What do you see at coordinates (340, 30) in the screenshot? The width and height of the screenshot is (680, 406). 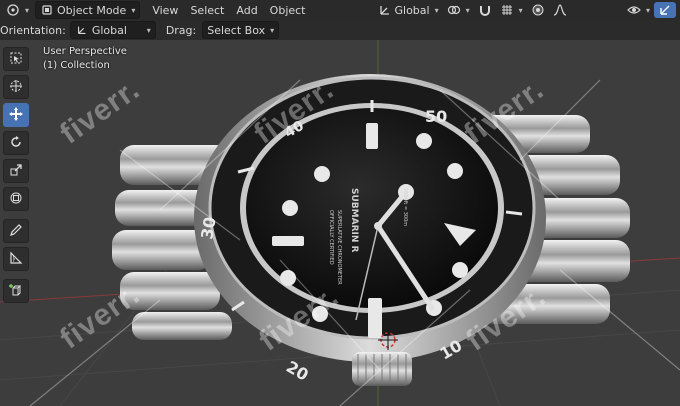 I see `tool-settings-bar: Orientation: Global ▾ Drag: Select Box ▾` at bounding box center [340, 30].